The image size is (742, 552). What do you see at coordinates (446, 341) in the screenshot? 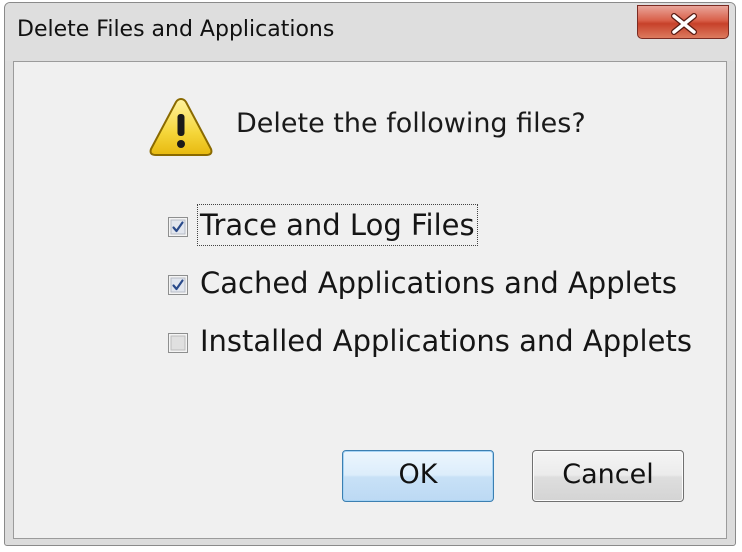
I see `option-label: Installed Applications and Applets` at bounding box center [446, 341].